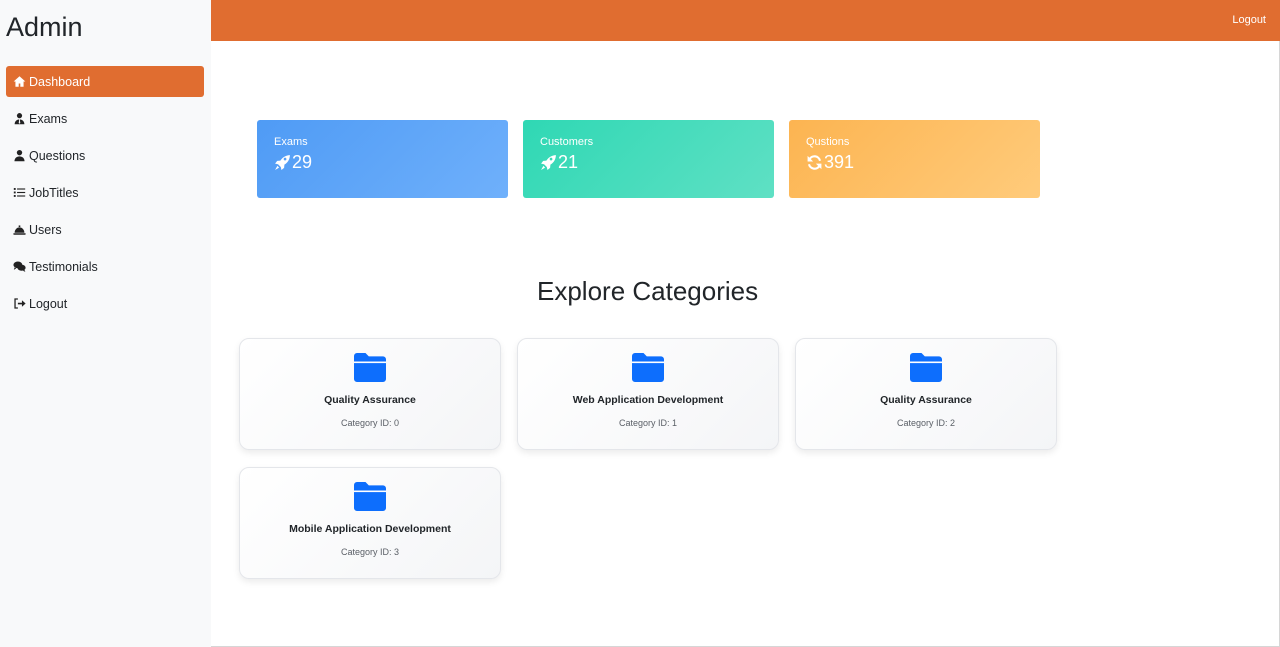 This screenshot has width=1280, height=647. Describe the element at coordinates (19, 119) in the screenshot. I see `user-tie-icon` at that location.